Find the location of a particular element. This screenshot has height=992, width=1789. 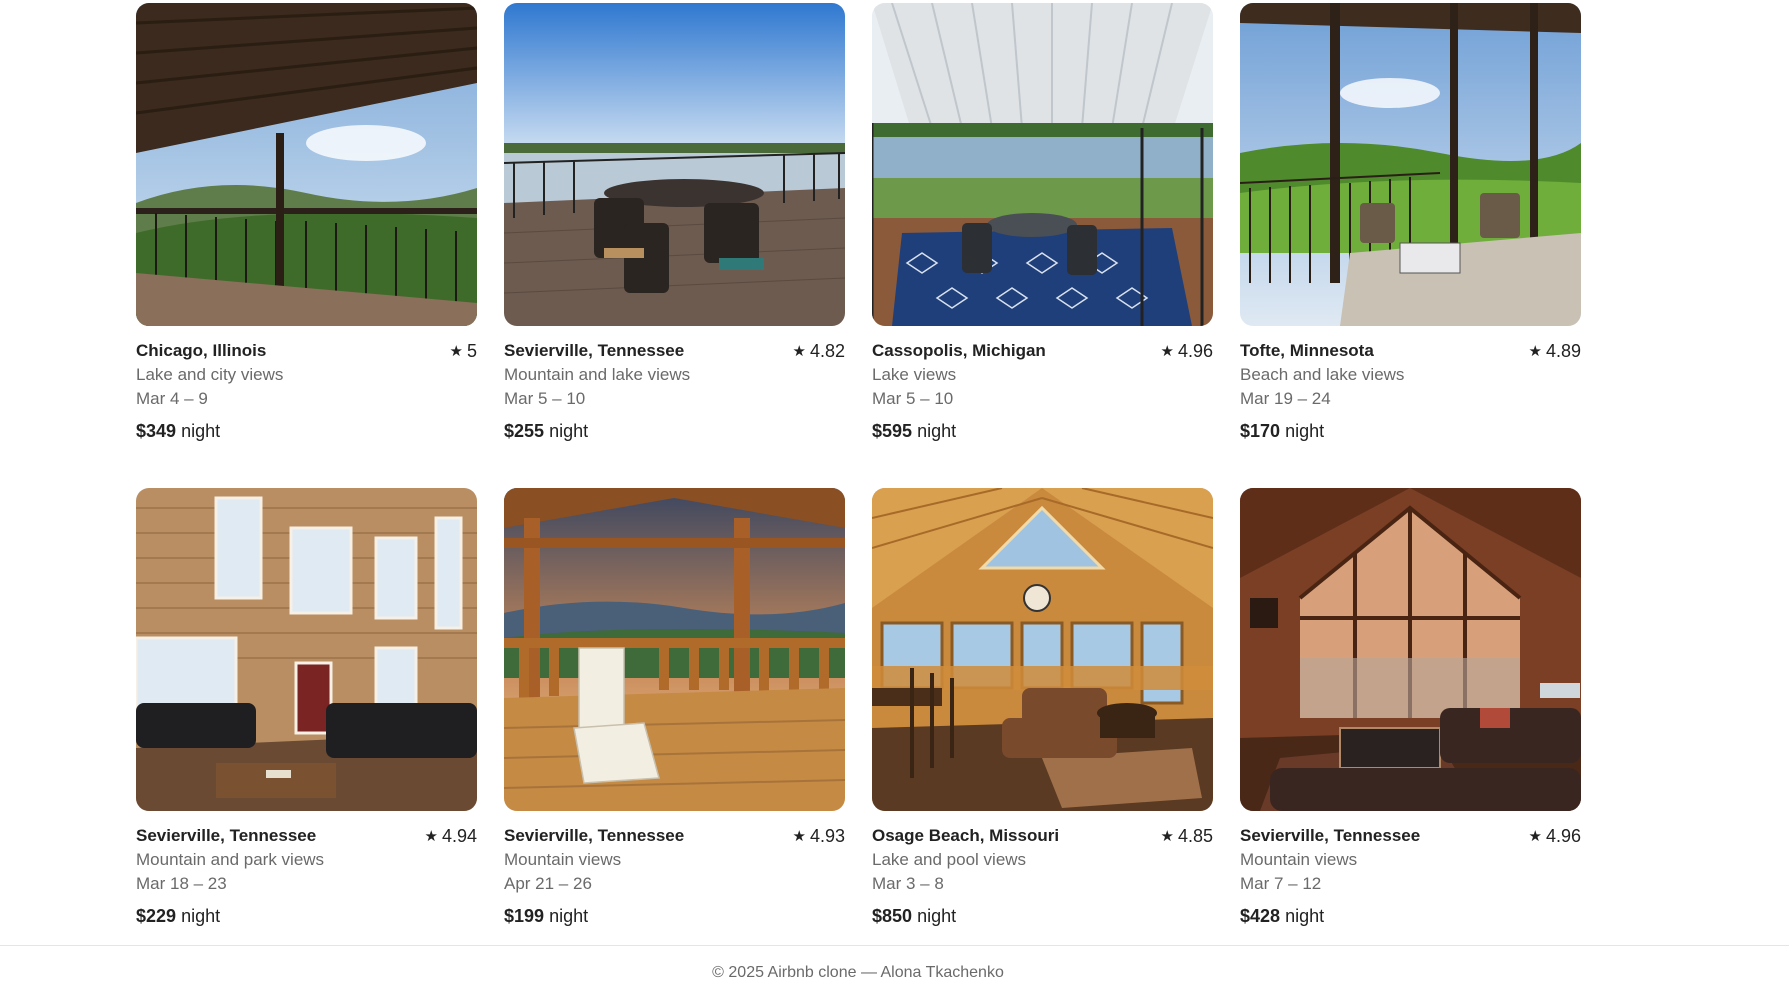

footer-copyright: © 2025 Airbnb clone — Alona Tkachenko is located at coordinates (858, 972).